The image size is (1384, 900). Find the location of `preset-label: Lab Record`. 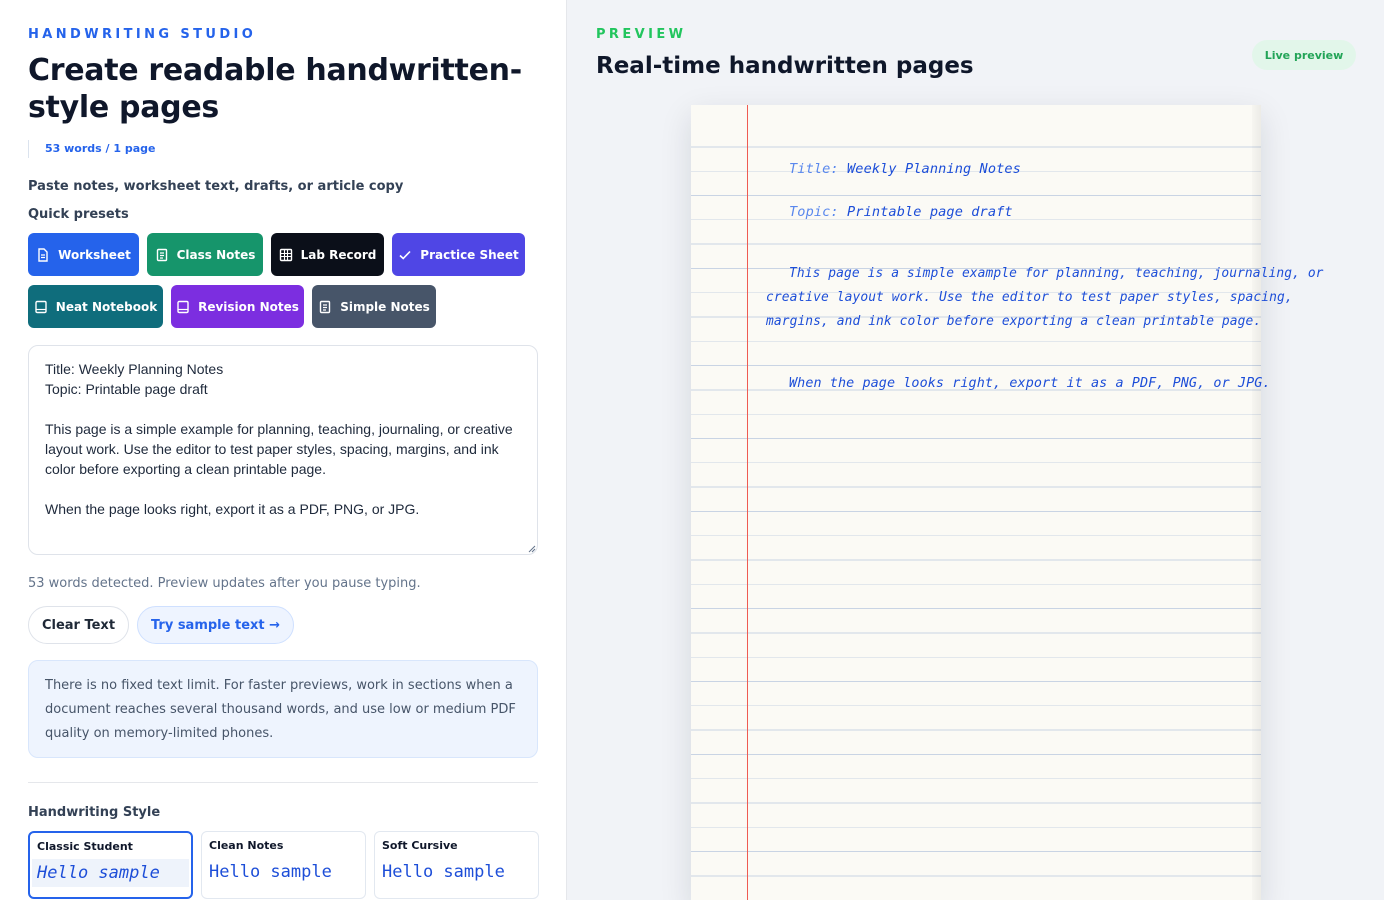

preset-label: Lab Record is located at coordinates (338, 254).